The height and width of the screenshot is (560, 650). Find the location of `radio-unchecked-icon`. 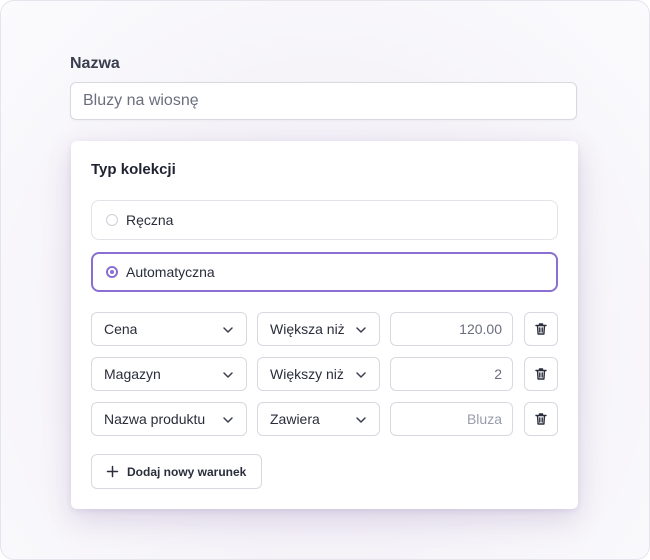

radio-unchecked-icon is located at coordinates (112, 220).